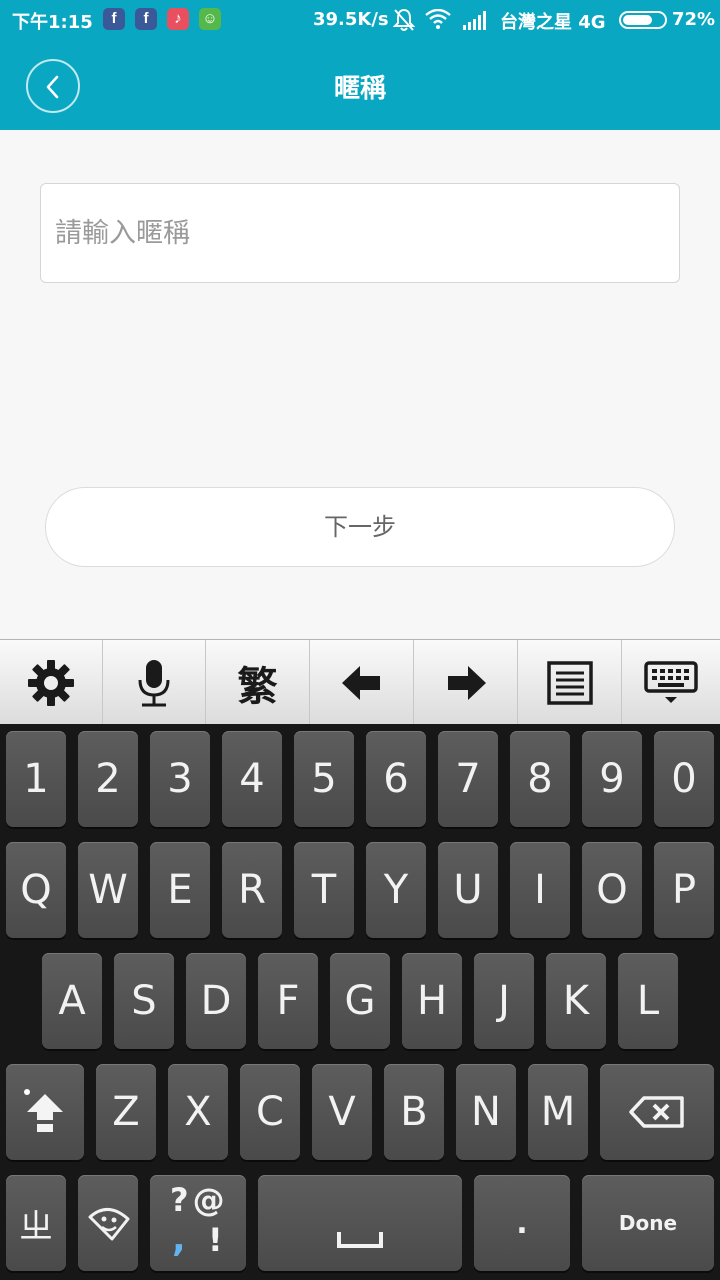 Image resolution: width=720 pixels, height=1280 pixels. I want to click on key-d: D, so click(216, 1001).